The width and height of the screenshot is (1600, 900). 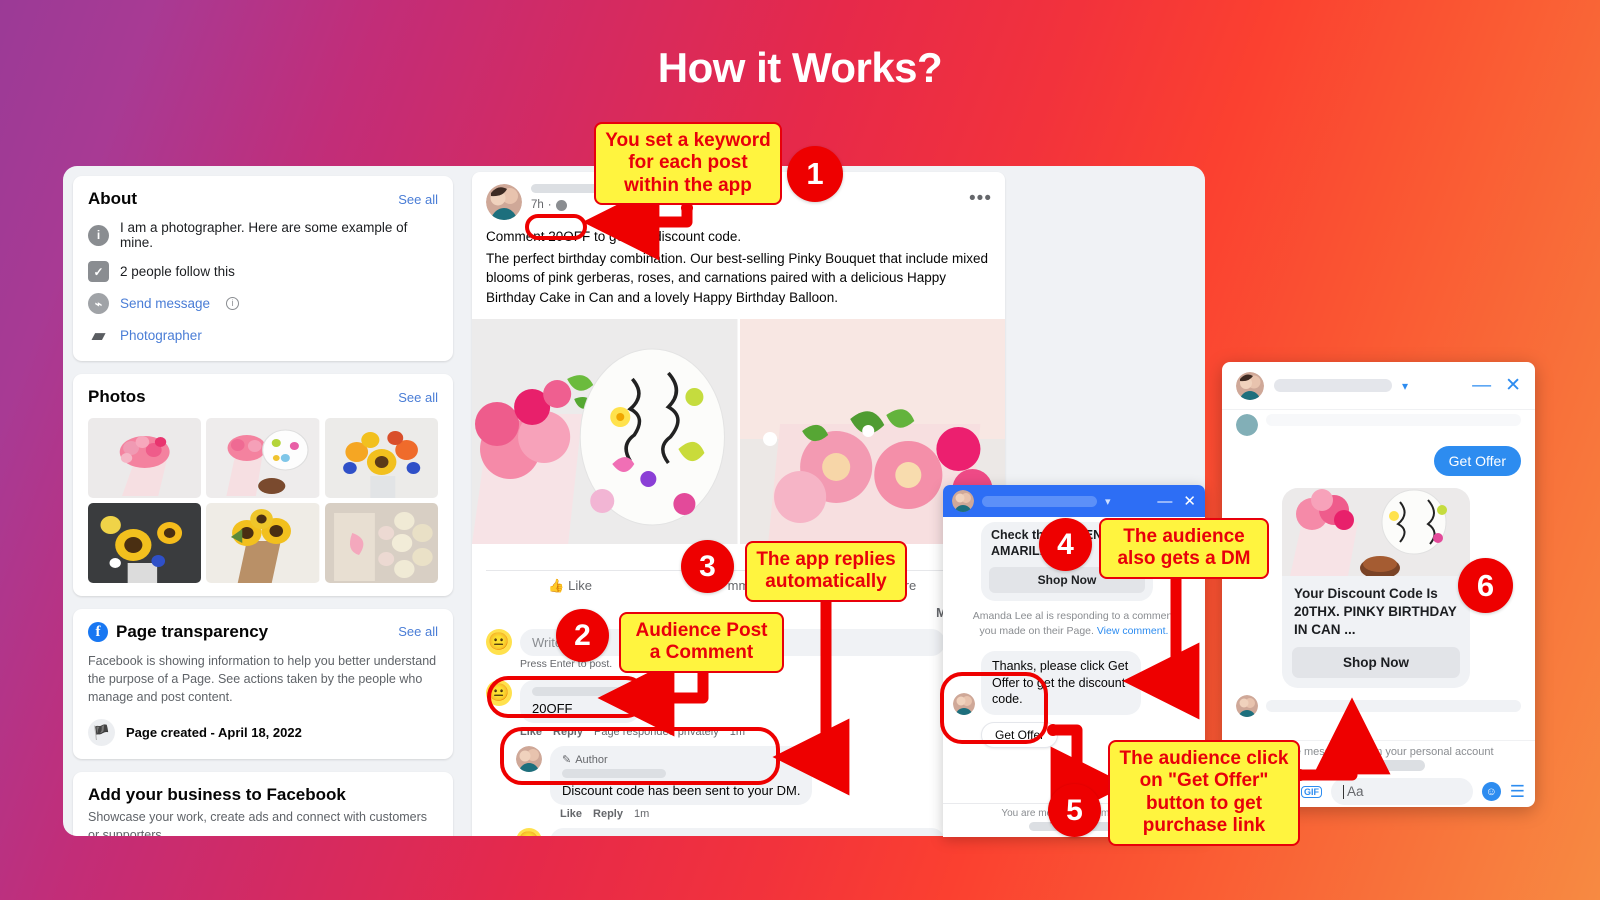 What do you see at coordinates (113, 198) in the screenshot?
I see `about-title: About` at bounding box center [113, 198].